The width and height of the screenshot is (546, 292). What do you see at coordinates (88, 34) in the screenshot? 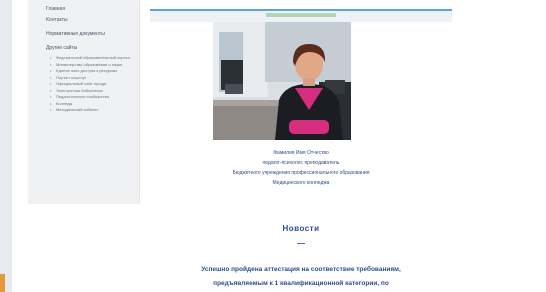
I see `sidebar-link-documents: Нормативные документы` at bounding box center [88, 34].